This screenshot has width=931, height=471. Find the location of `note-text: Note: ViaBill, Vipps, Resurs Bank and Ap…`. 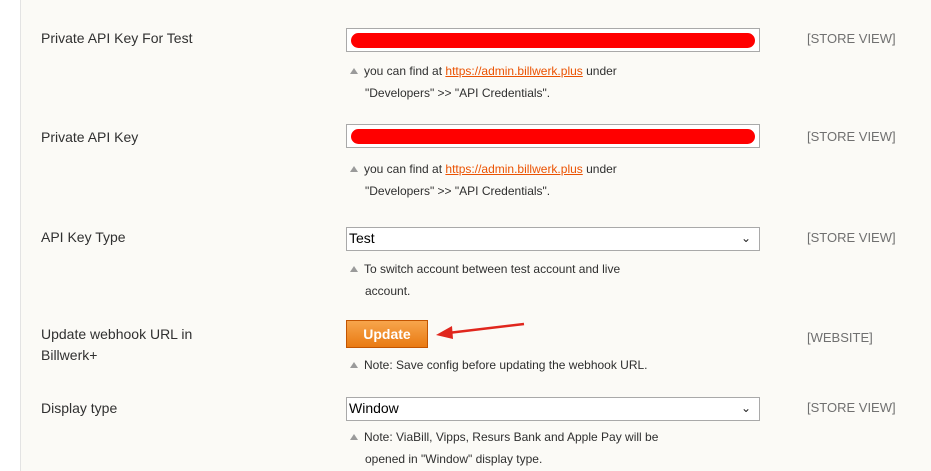

note-text: Note: ViaBill, Vipps, Resurs Bank and Ap… is located at coordinates (511, 437).